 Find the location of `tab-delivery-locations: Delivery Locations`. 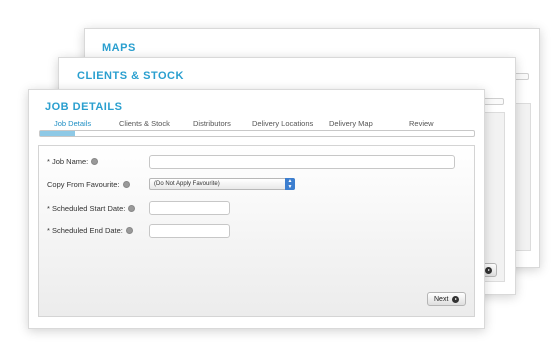

tab-delivery-locations: Delivery Locations is located at coordinates (282, 123).